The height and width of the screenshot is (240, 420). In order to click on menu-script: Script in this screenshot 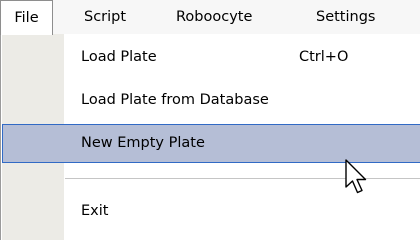, I will do `click(105, 17)`.